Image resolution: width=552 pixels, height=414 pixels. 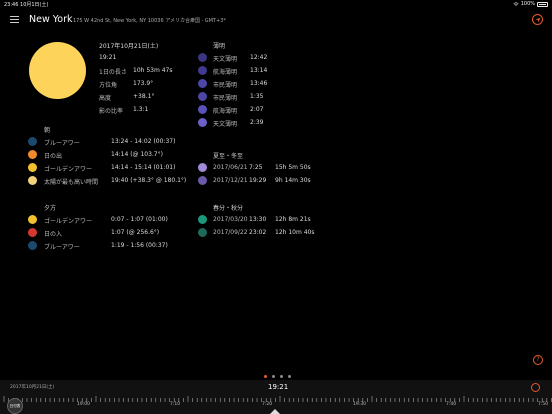 I want to click on timeline-tick-label: 19:00, so click(x=83, y=404).